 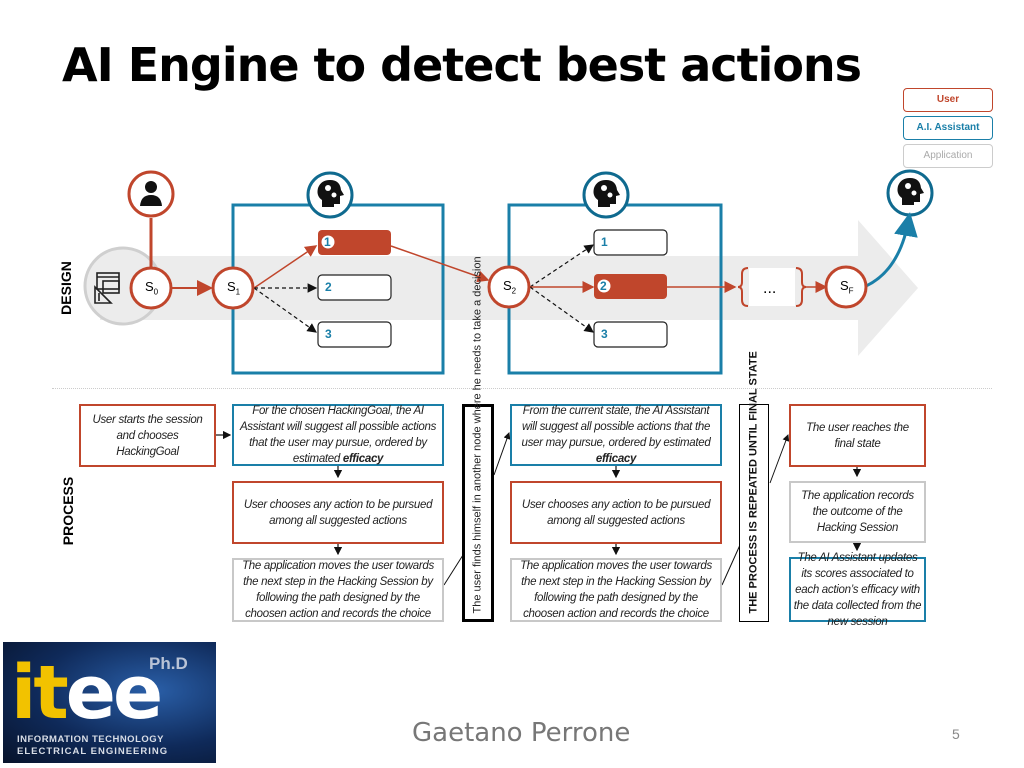 I want to click on action-g2-1-num: 1, so click(x=604, y=242).